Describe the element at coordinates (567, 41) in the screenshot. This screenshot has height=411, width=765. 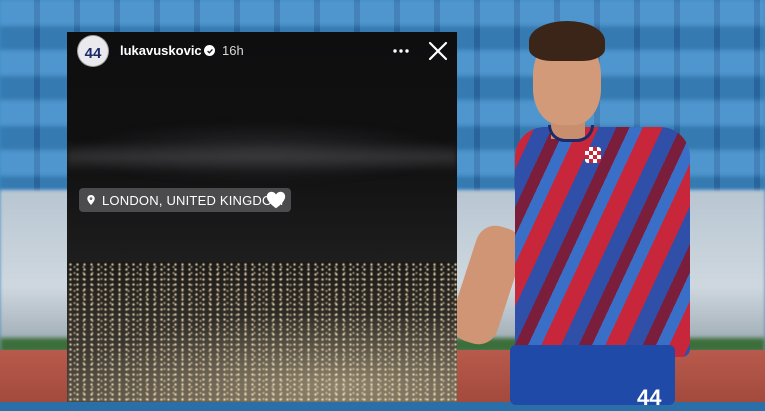
I see `player-hair` at that location.